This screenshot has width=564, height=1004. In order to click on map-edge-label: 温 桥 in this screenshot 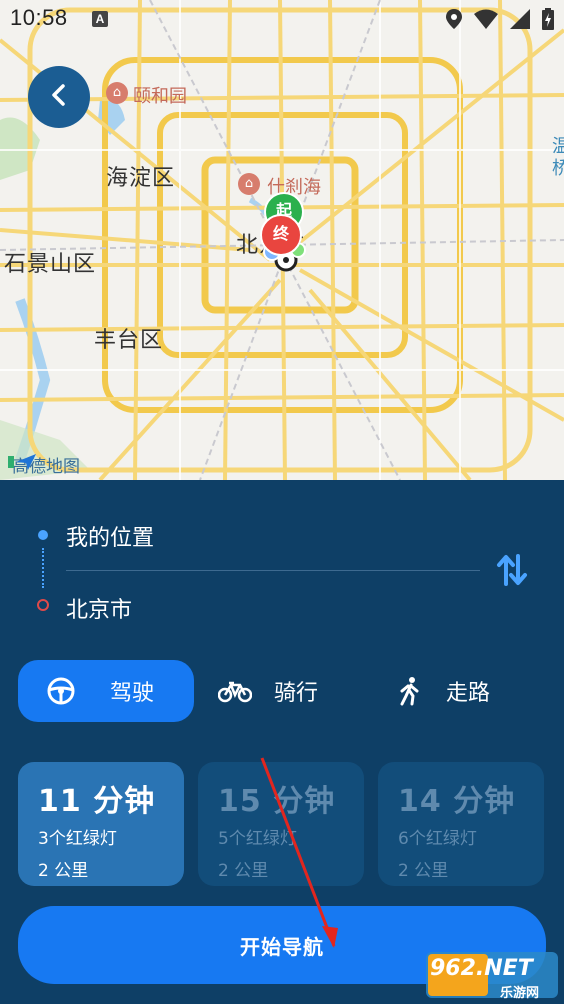, I will do `click(558, 157)`.